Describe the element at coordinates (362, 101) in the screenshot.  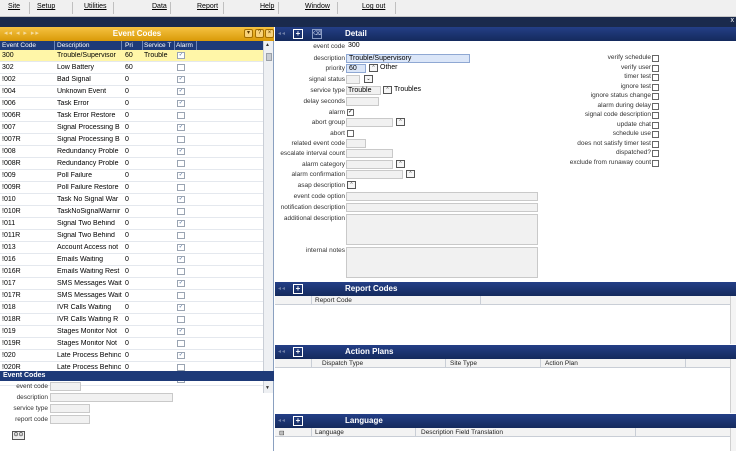
I see `delay-seconds-input` at that location.